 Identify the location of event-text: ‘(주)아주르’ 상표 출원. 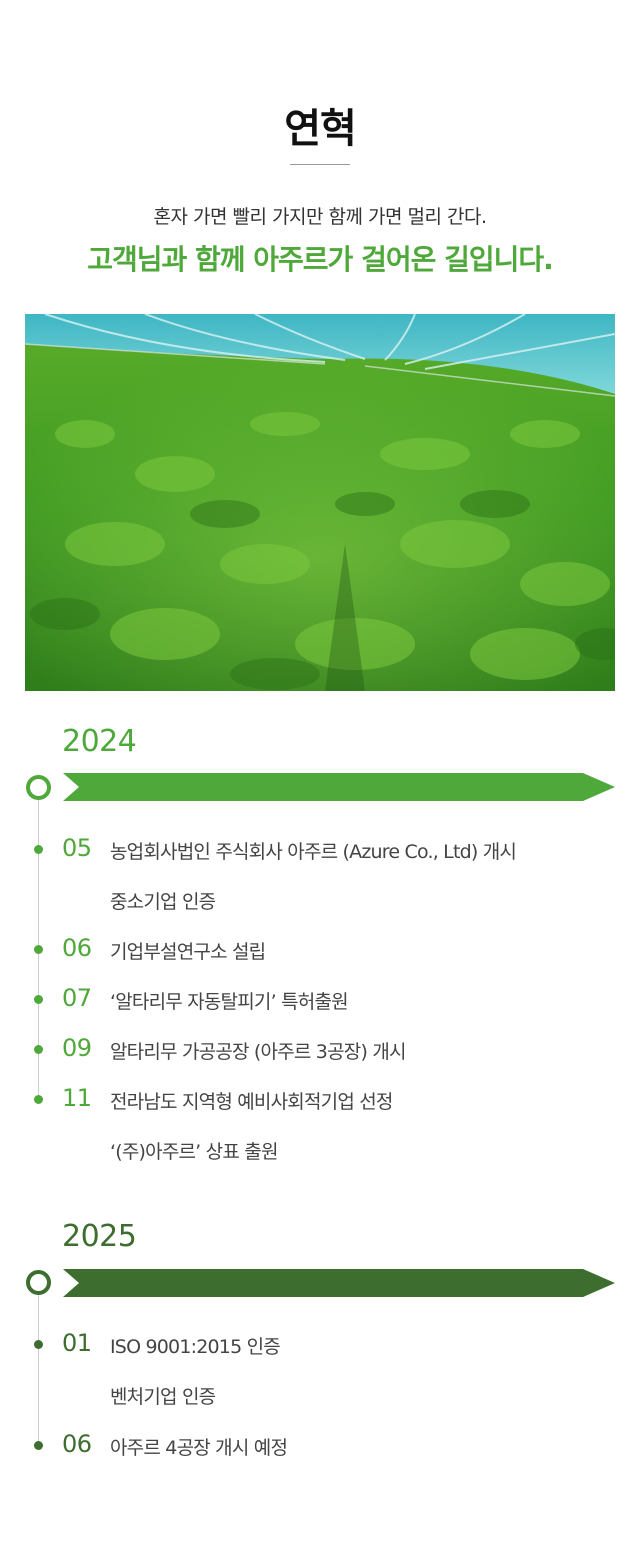
(194, 1152).